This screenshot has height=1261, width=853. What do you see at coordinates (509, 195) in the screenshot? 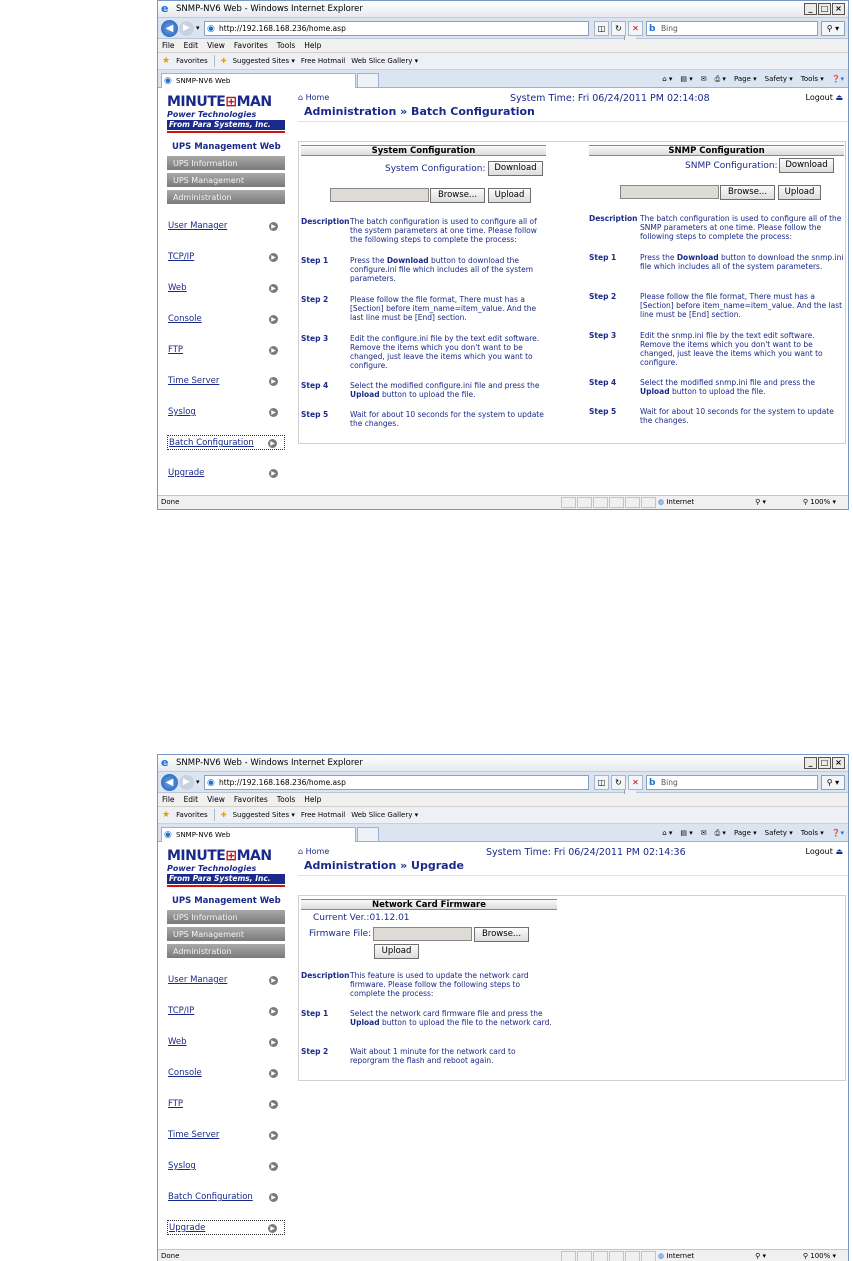
I see `system-upload-button: Upload` at bounding box center [509, 195].